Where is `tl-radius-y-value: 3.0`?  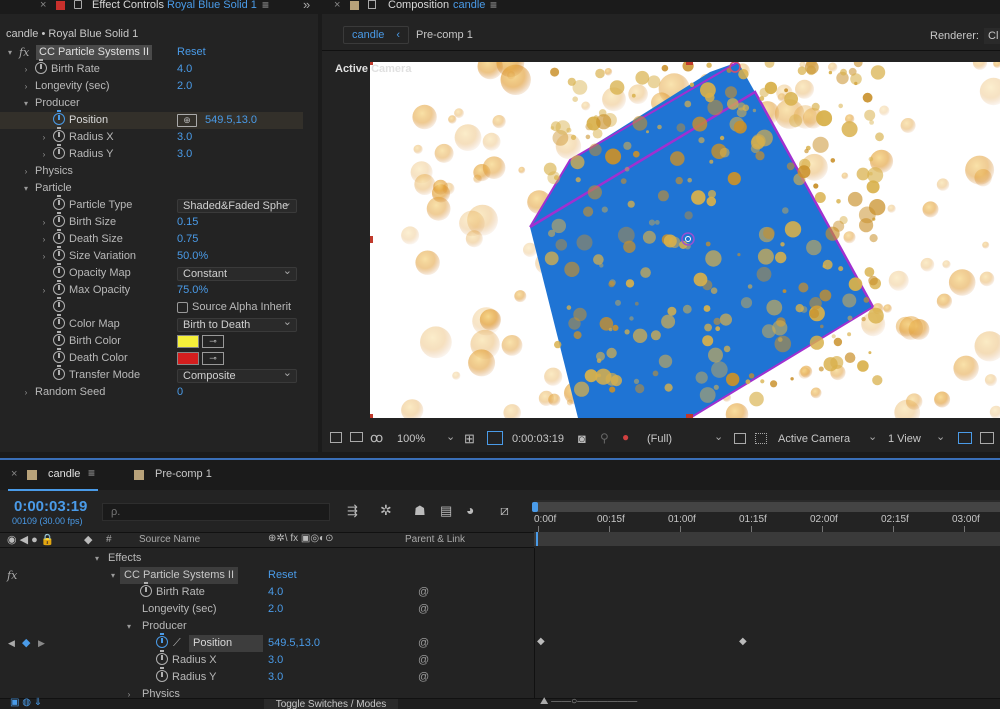
tl-radius-y-value: 3.0 is located at coordinates (275, 677).